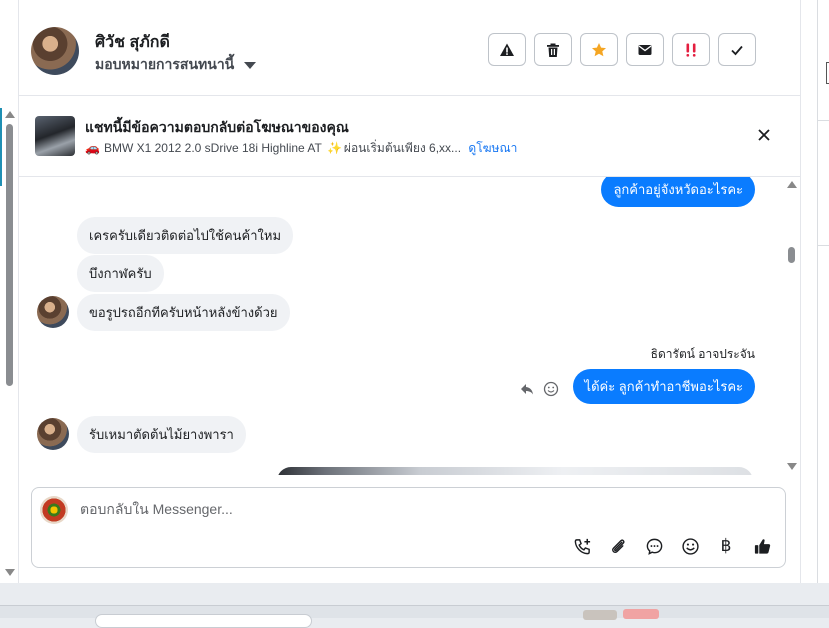 The height and width of the screenshot is (628, 829). I want to click on conversation-header: ศิวัช สุภักดี มอบหมายการสนทนานี้, so click(409, 51).